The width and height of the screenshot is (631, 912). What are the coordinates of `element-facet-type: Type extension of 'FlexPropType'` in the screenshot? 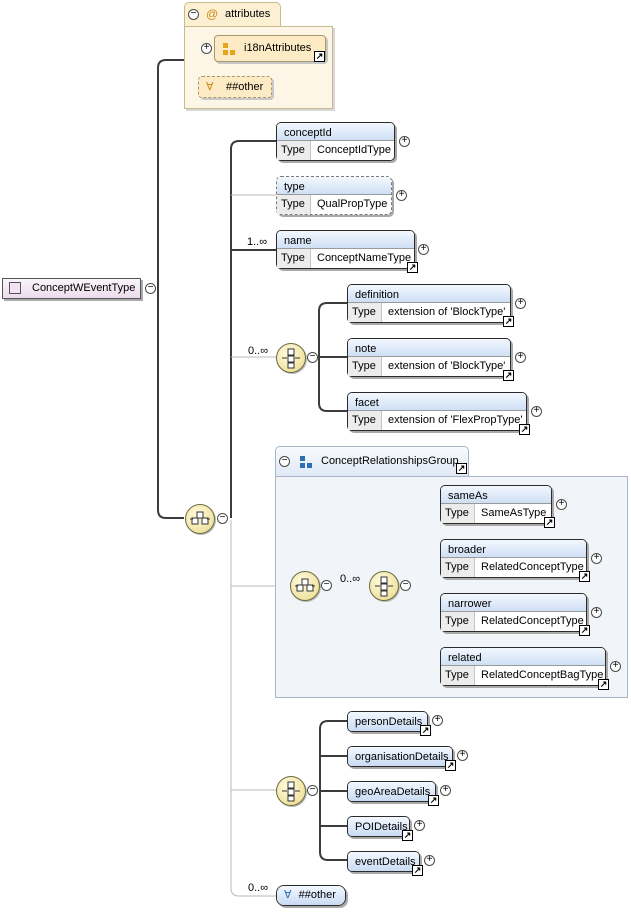 It's located at (437, 420).